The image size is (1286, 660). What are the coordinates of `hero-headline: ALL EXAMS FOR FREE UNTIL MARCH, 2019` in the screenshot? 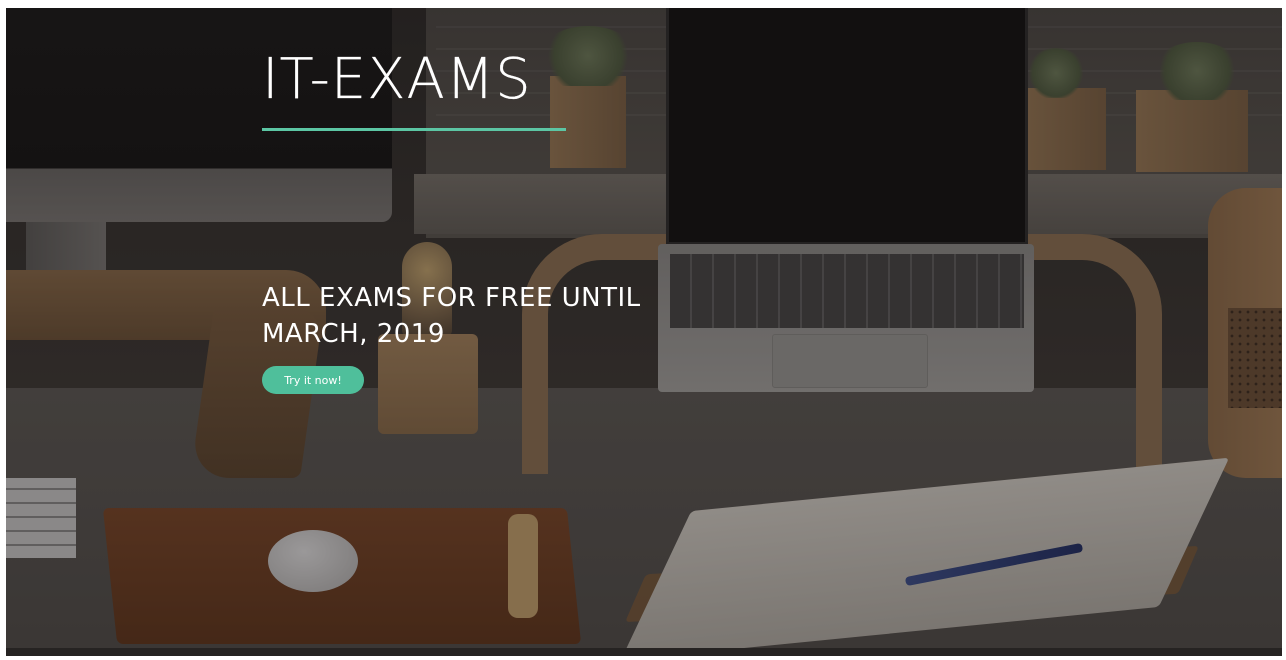 It's located at (451, 316).